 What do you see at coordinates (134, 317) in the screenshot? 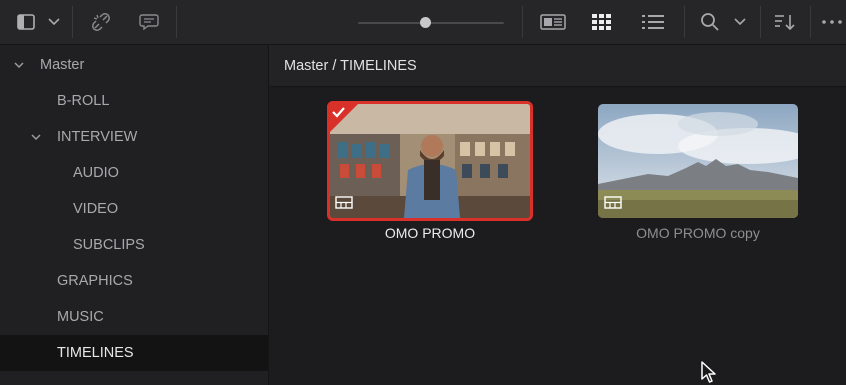
I see `sidebar-item-music: MUSIC` at bounding box center [134, 317].